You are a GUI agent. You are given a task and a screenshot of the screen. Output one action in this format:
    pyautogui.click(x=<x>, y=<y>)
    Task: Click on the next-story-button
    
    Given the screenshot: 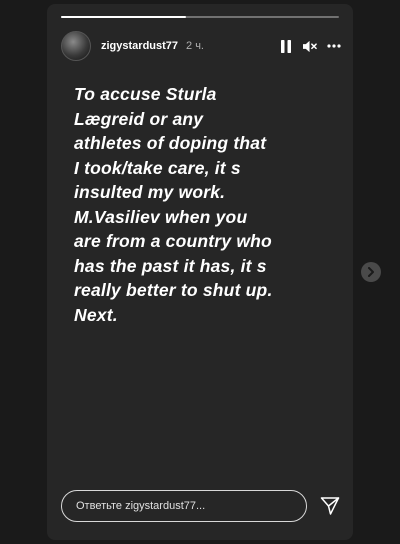 What is the action you would take?
    pyautogui.click(x=371, y=272)
    